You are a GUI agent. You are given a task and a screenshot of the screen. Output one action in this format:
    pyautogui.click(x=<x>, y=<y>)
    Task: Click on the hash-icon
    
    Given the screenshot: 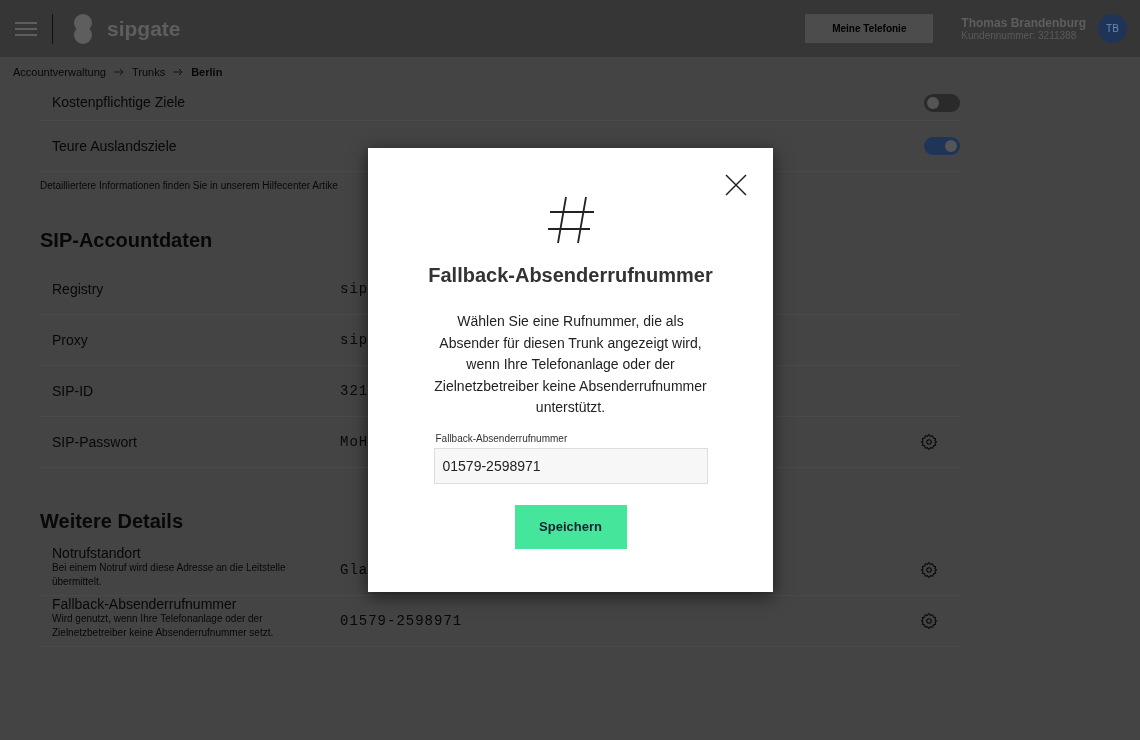 What is the action you would take?
    pyautogui.click(x=570, y=220)
    